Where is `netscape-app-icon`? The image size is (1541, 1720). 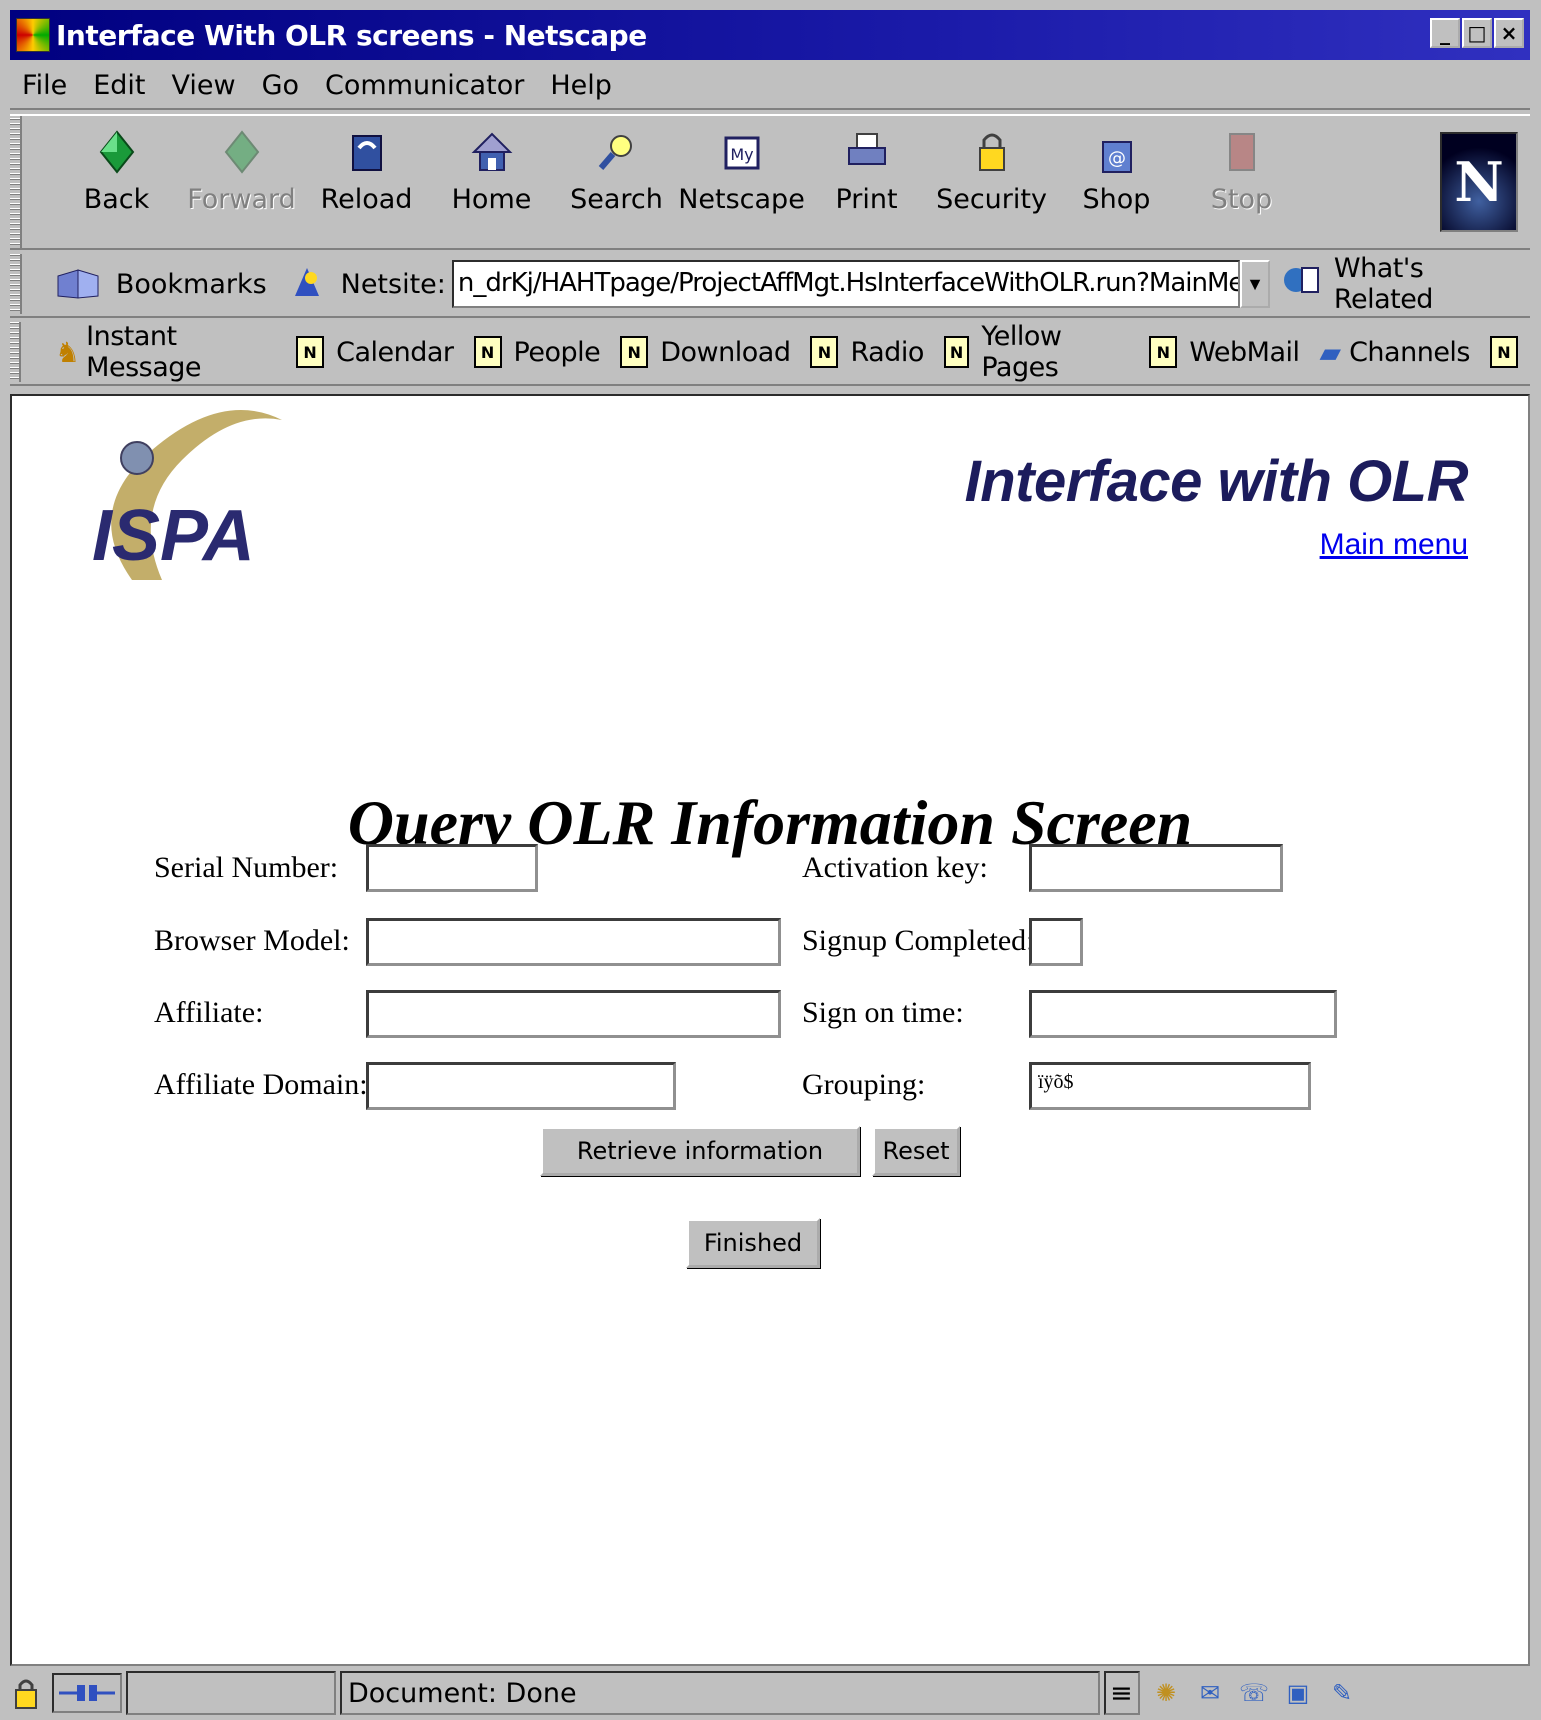
netscape-app-icon is located at coordinates (33, 35).